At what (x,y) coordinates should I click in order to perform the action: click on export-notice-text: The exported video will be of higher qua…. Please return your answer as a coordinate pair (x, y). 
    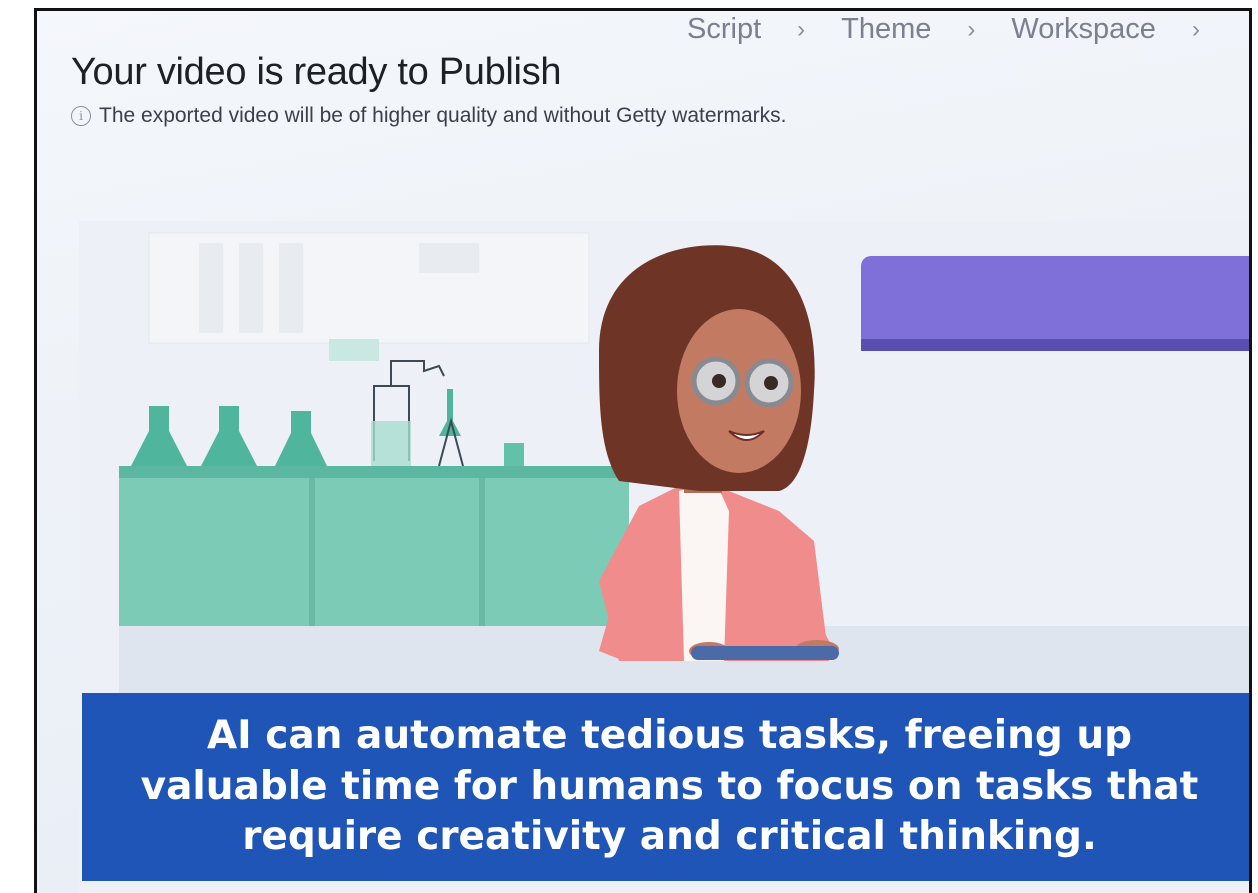
    Looking at the image, I should click on (443, 115).